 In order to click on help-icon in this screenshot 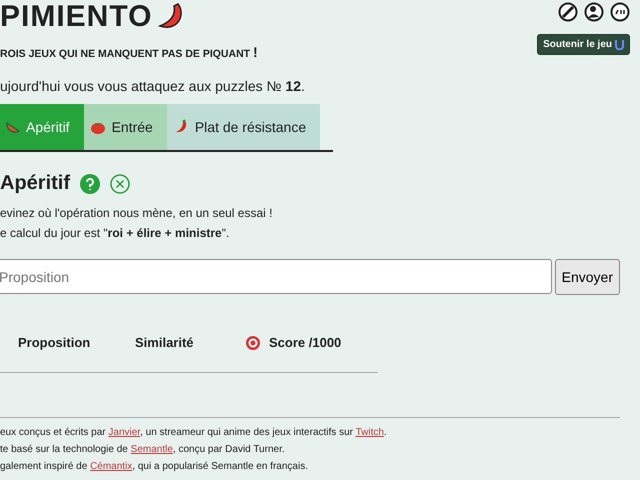, I will do `click(90, 184)`.